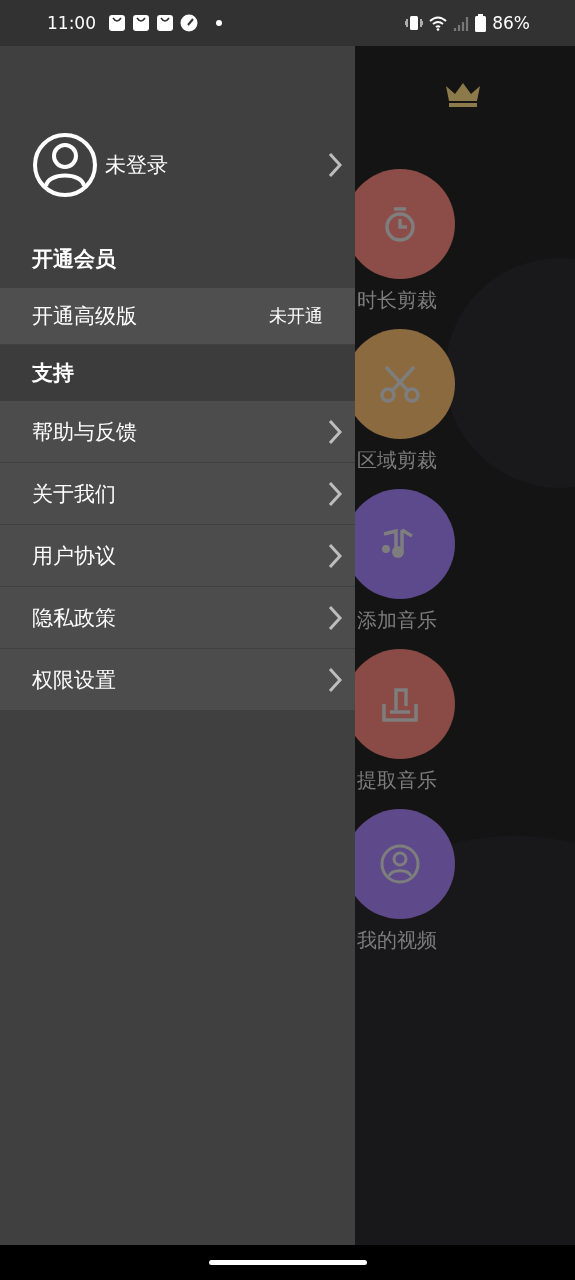 This screenshot has width=575, height=1280. Describe the element at coordinates (177, 493) in the screenshot. I see `menu-item: 关于我们` at that location.